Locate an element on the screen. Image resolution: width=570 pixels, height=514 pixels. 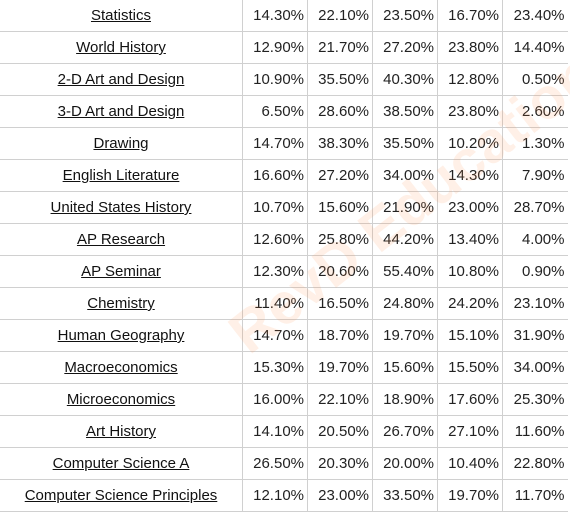
subject-cell: Microeconomics is located at coordinates (121, 399).